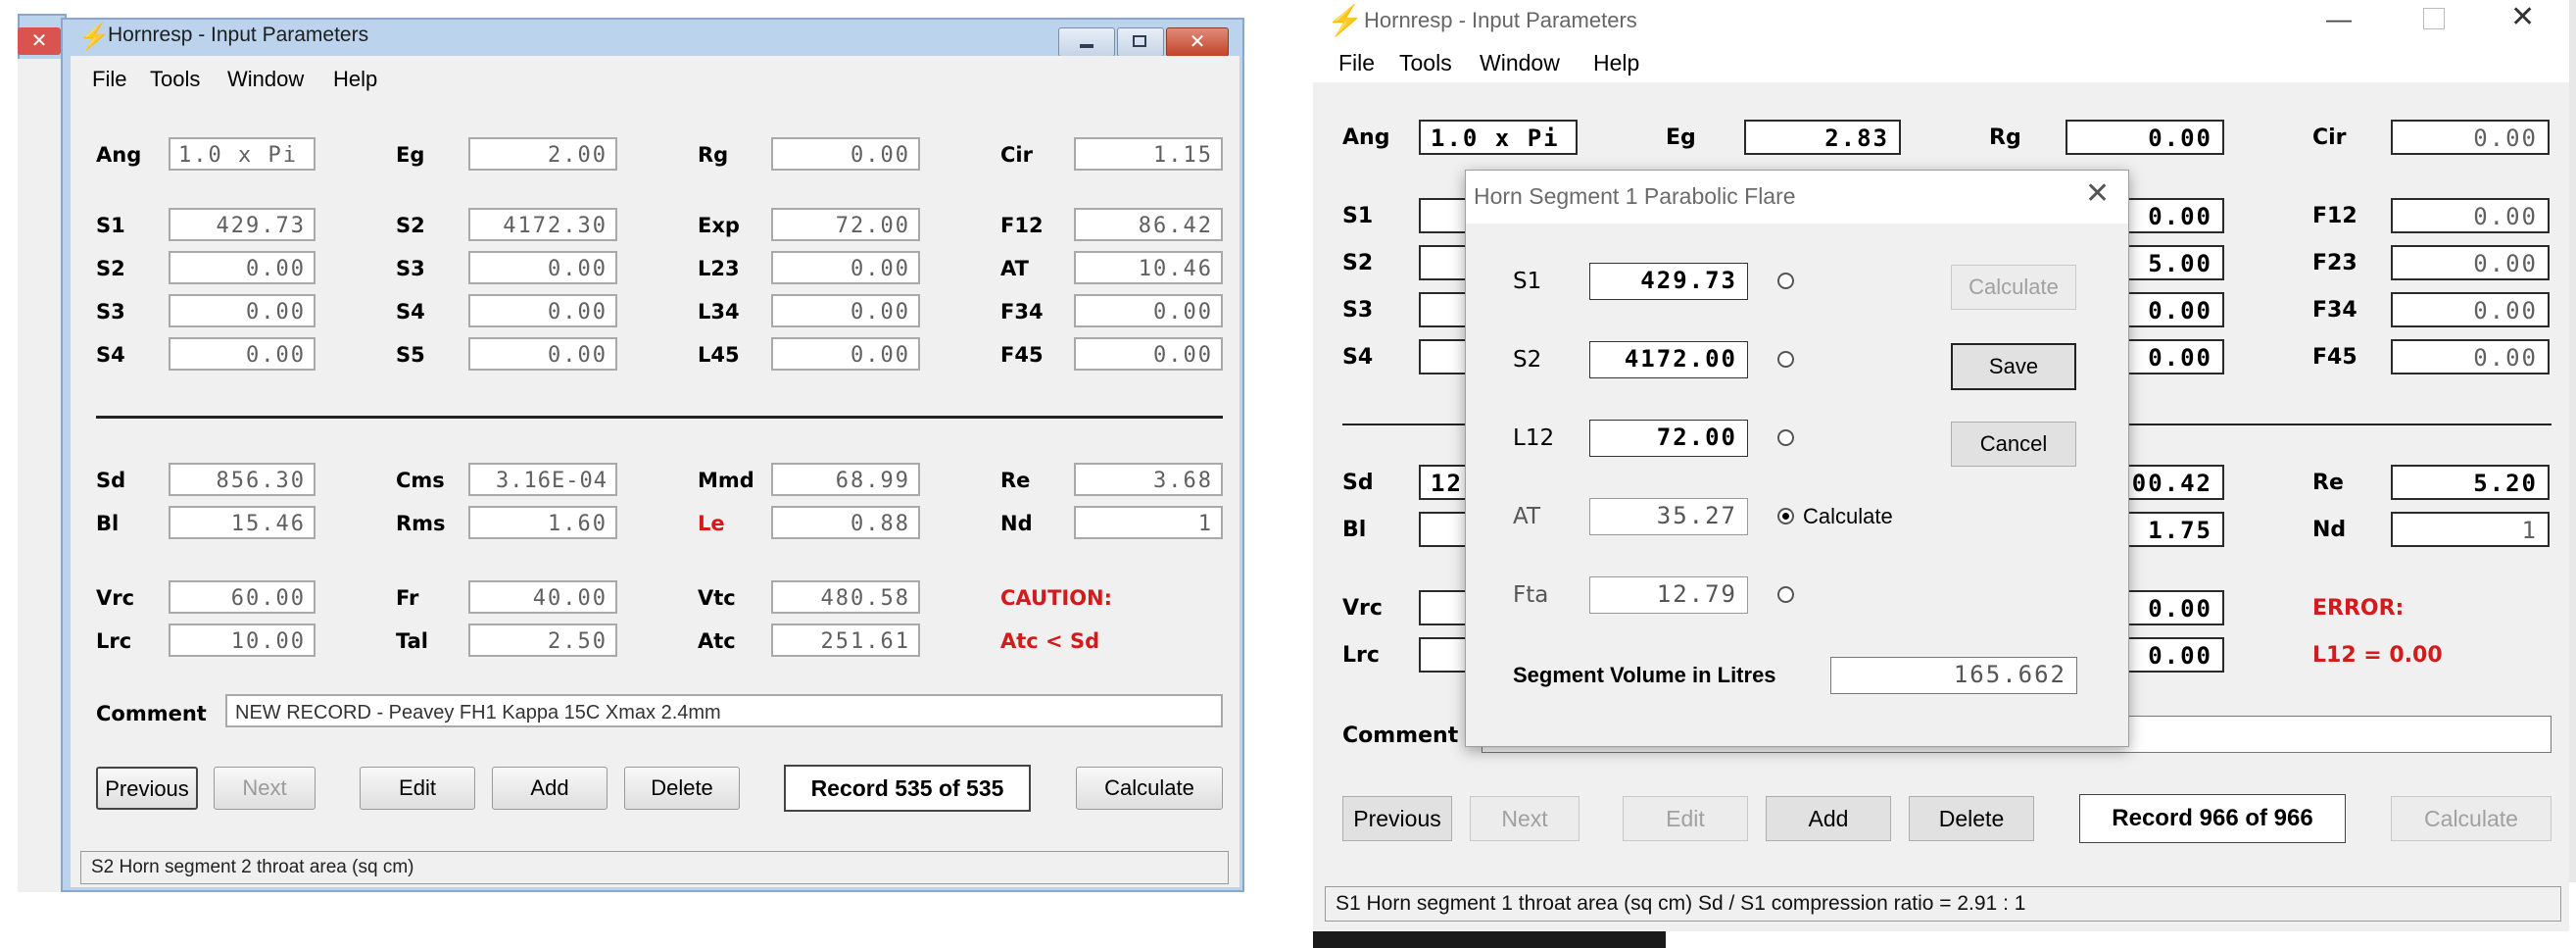  Describe the element at coordinates (110, 312) in the screenshot. I see `label-s3-row3: S3` at that location.